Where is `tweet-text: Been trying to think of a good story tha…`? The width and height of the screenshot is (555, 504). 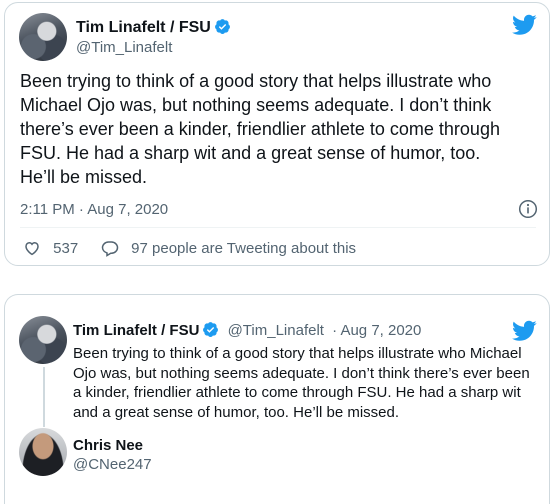
tweet-text: Been trying to think of a good story tha… is located at coordinates (301, 383).